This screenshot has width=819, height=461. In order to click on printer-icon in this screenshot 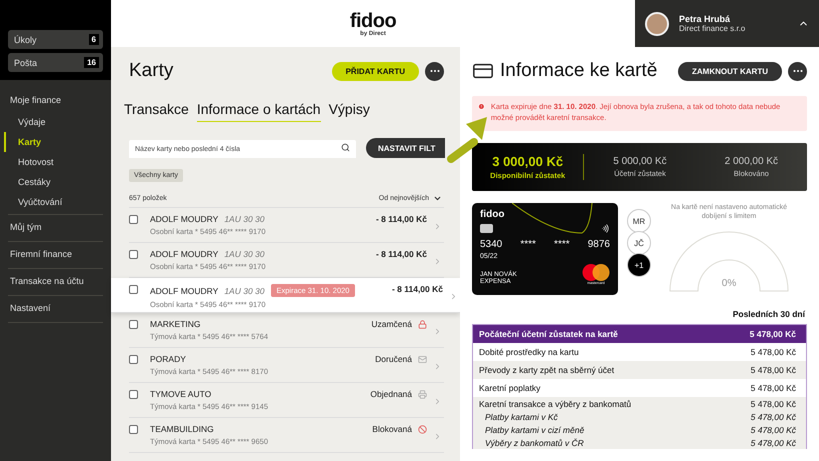, I will do `click(422, 394)`.